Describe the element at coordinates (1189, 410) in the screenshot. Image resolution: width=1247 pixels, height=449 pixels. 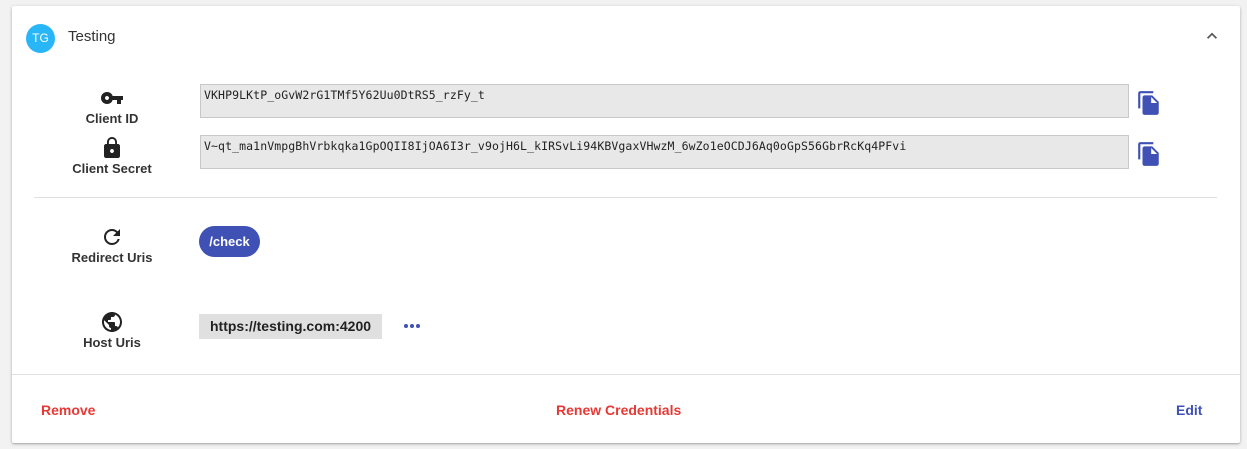
I see `edit-button: Edit` at that location.